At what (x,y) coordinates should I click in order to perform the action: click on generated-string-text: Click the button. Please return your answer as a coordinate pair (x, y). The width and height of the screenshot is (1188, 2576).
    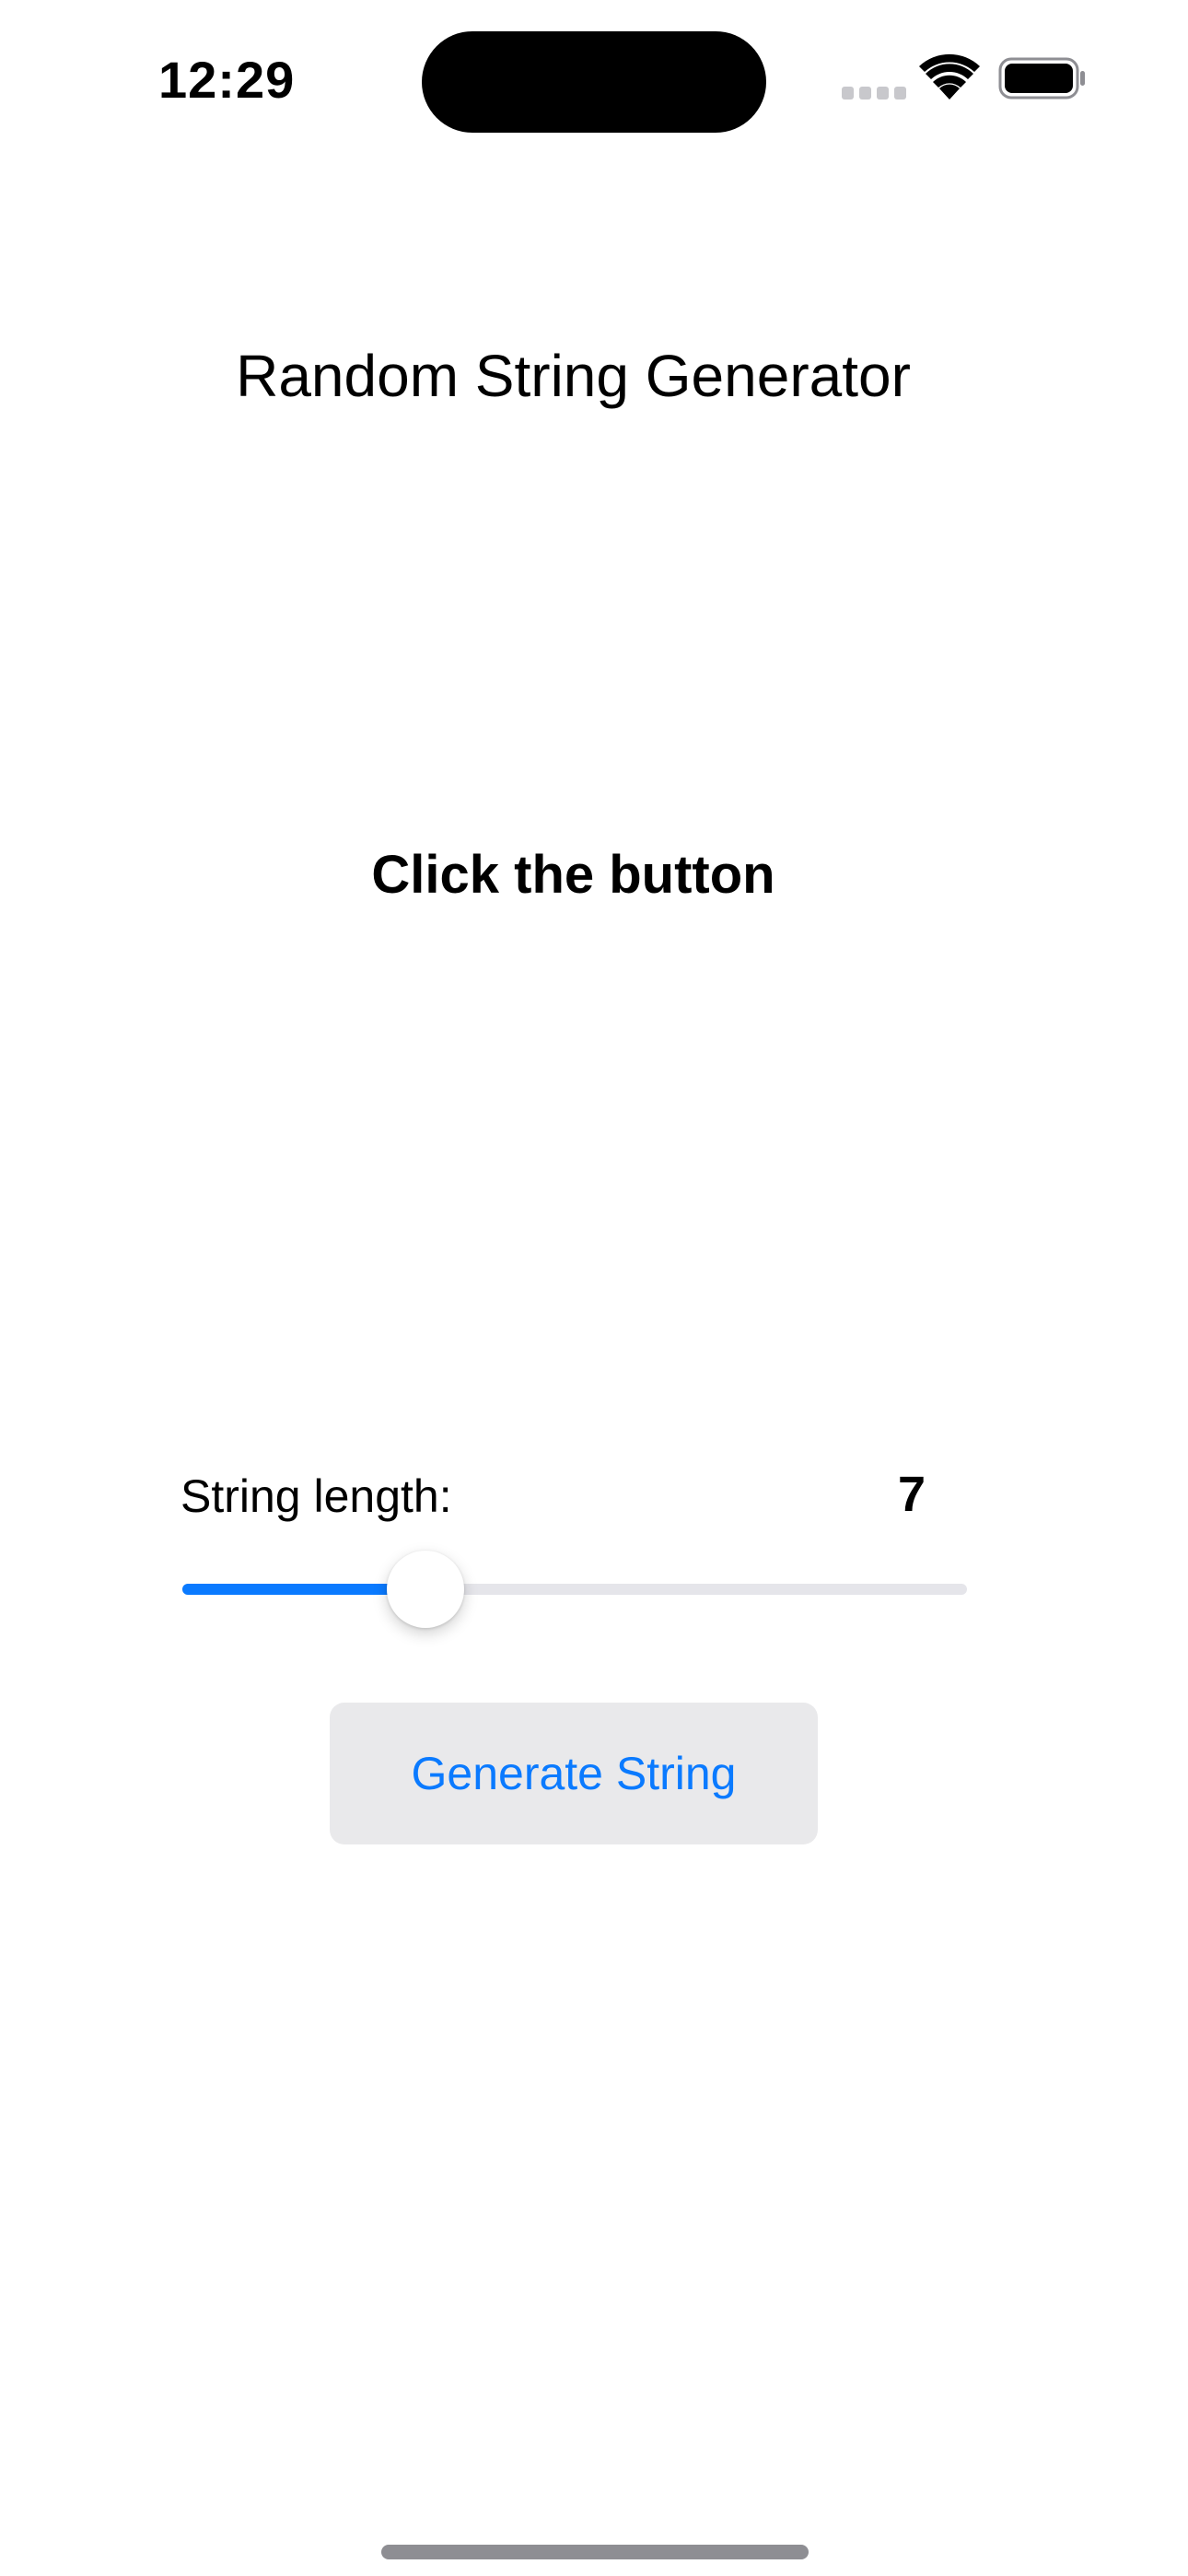
    Looking at the image, I should click on (573, 875).